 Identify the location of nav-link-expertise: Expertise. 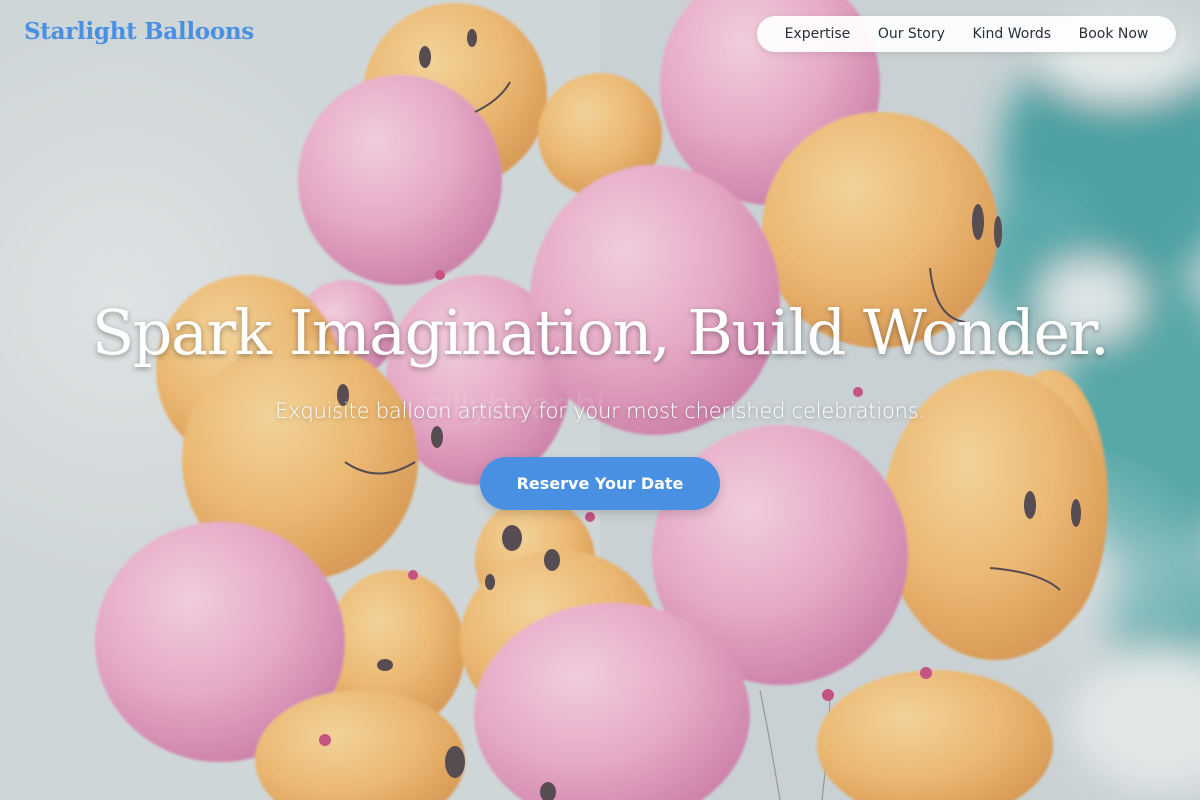
(818, 34).